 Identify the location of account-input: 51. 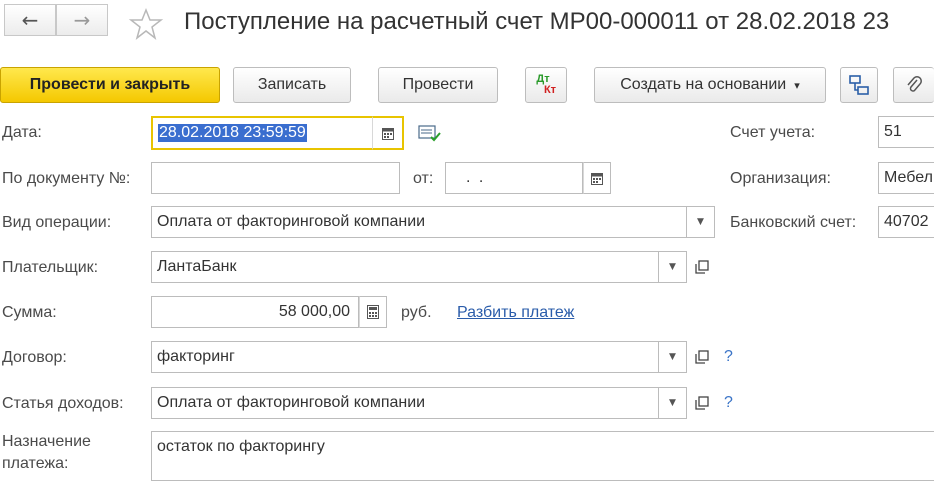
(906, 132).